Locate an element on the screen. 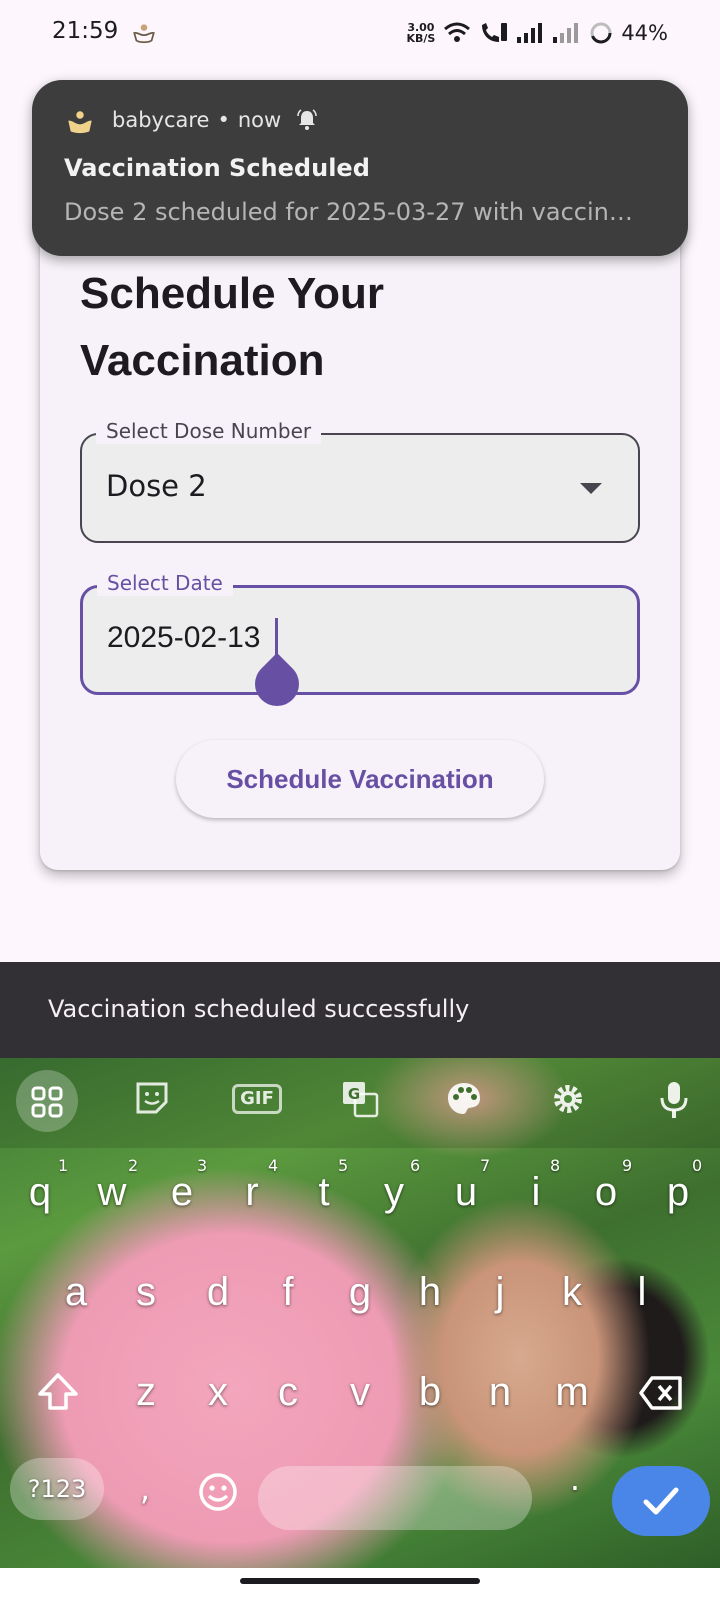 Image resolution: width=720 pixels, height=1600 pixels. numbers-key: ?123 is located at coordinates (57, 1489).